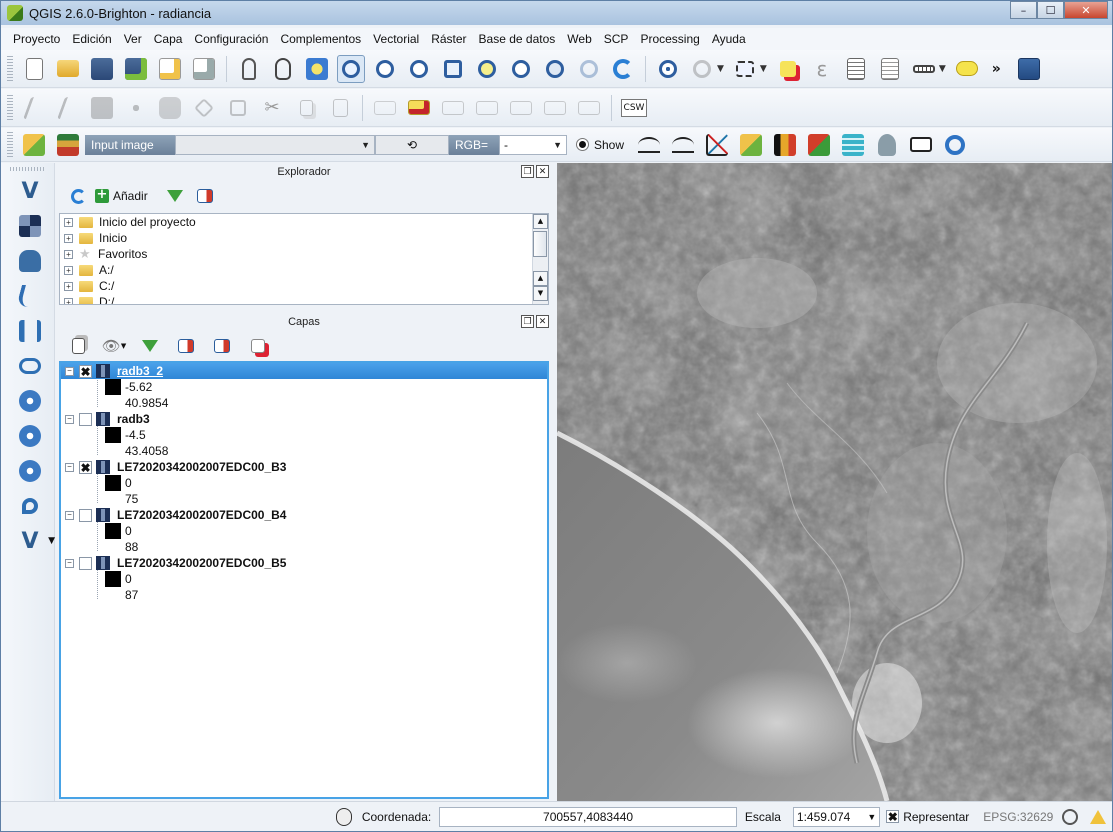 The width and height of the screenshot is (1113, 832). What do you see at coordinates (555, 69) in the screenshot?
I see `zoom-last-button` at bounding box center [555, 69].